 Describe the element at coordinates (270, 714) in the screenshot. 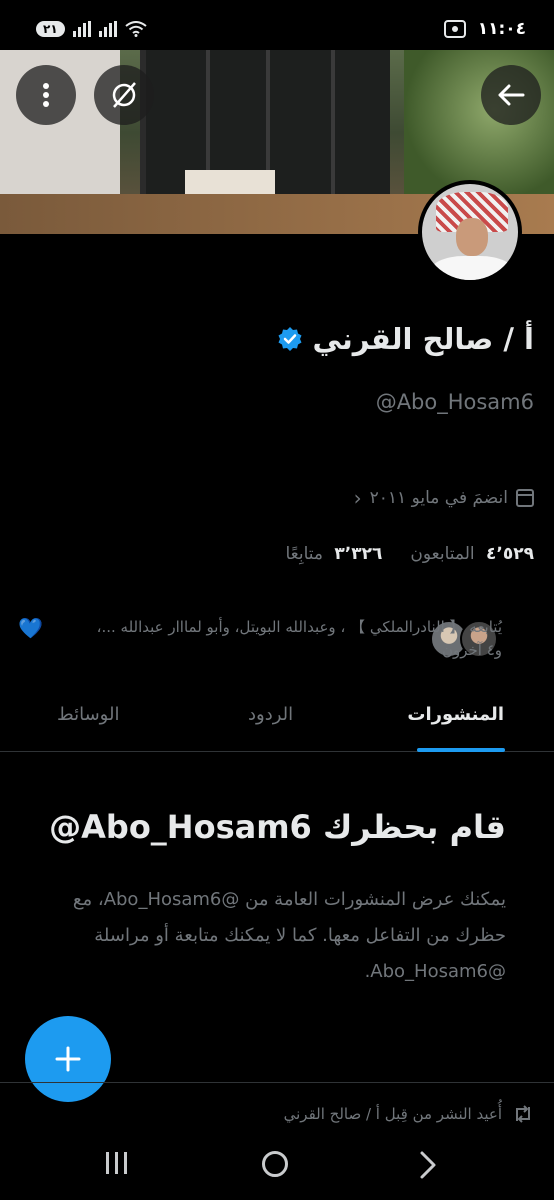

I see `tab-replies: الردود` at that location.